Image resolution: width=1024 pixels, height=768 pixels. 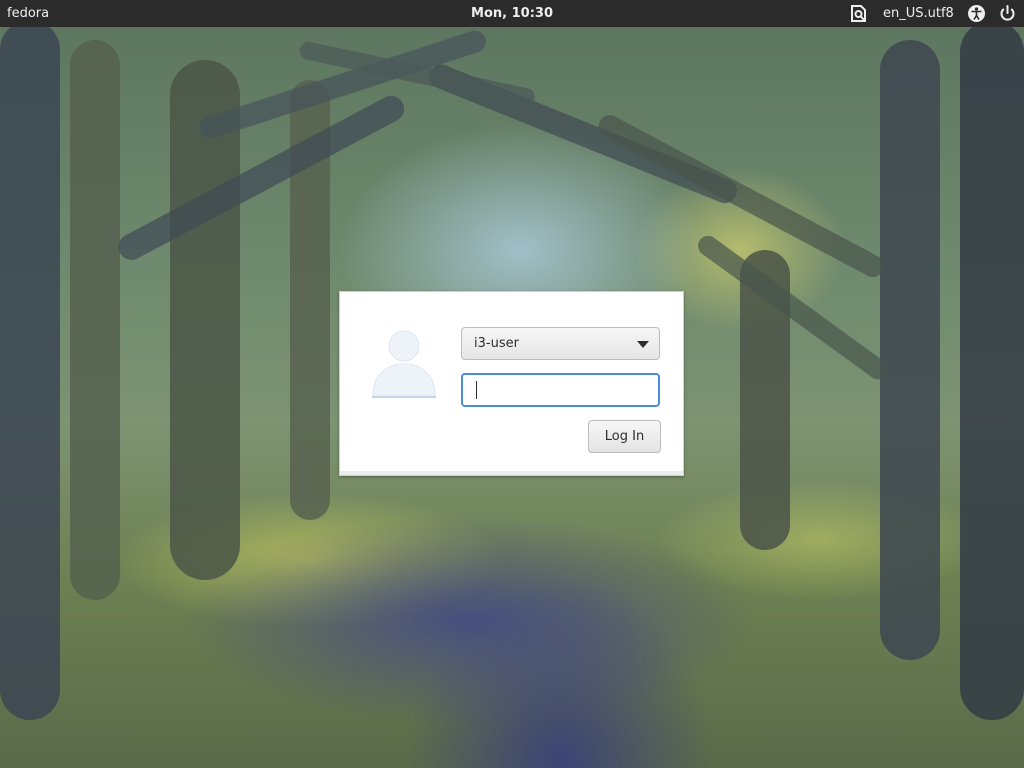 I want to click on text-cursor, so click(x=476, y=390).